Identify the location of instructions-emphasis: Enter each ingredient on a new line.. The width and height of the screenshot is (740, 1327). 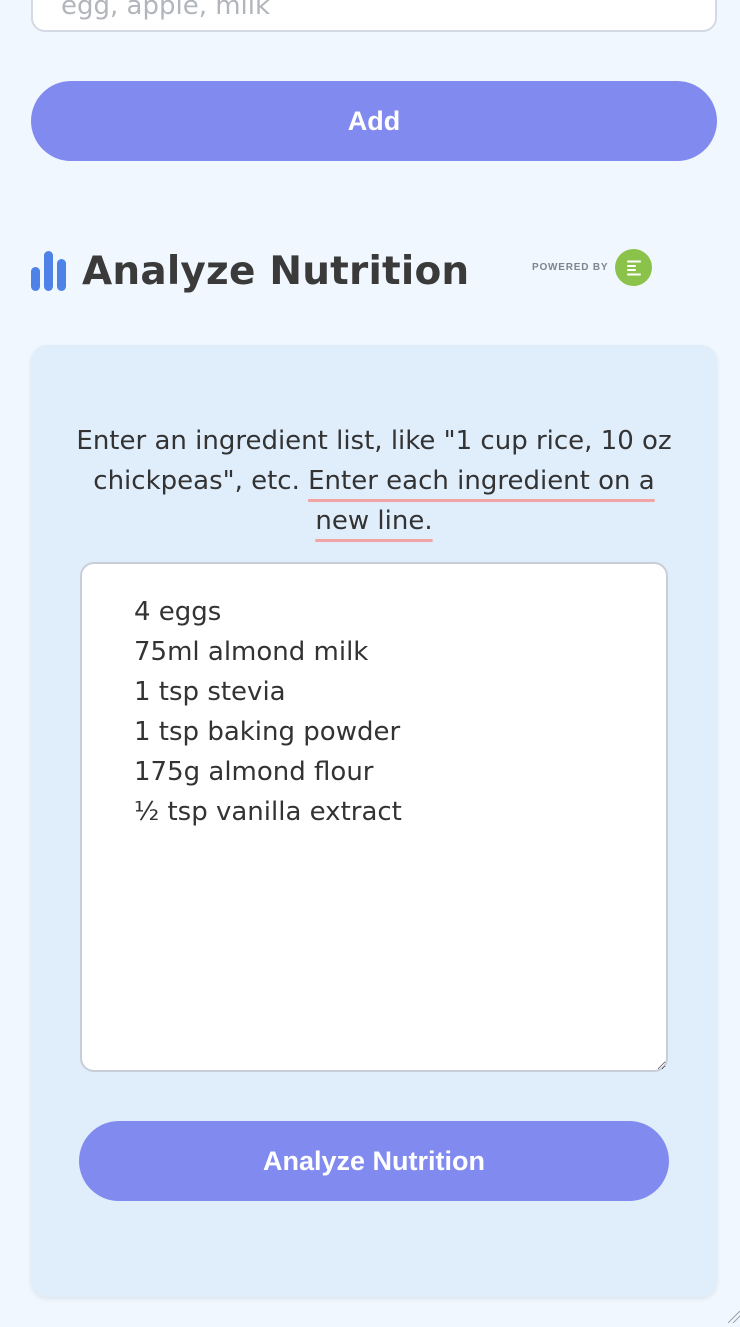
(481, 501).